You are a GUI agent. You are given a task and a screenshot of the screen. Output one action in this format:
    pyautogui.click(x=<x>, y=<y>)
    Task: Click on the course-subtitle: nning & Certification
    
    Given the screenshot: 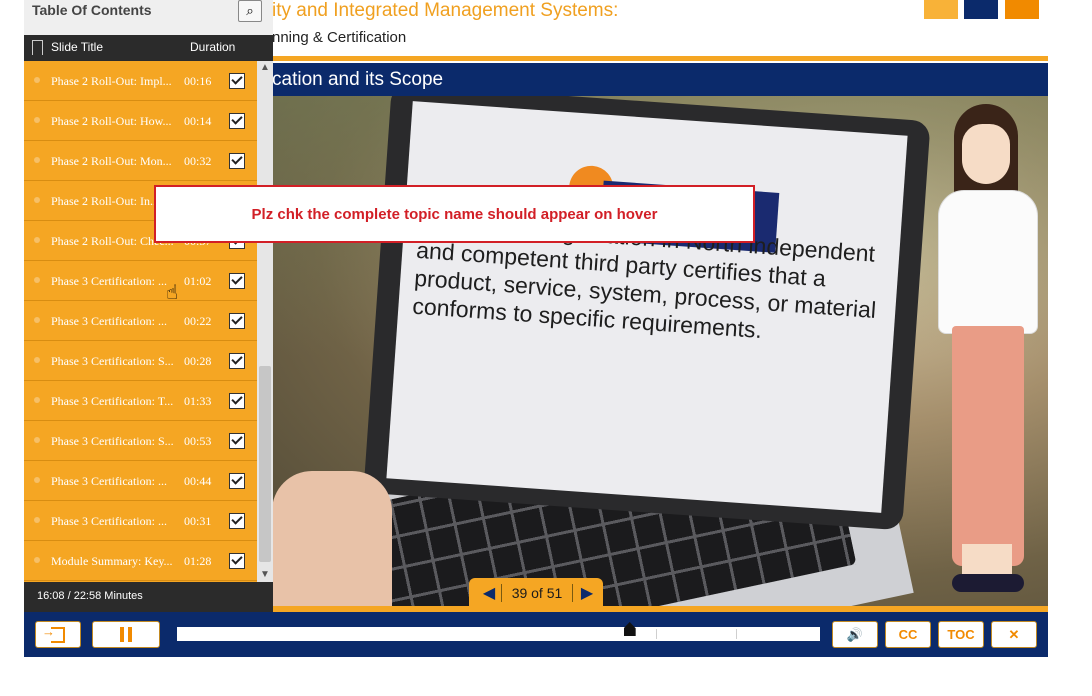 What is the action you would take?
    pyautogui.click(x=339, y=37)
    